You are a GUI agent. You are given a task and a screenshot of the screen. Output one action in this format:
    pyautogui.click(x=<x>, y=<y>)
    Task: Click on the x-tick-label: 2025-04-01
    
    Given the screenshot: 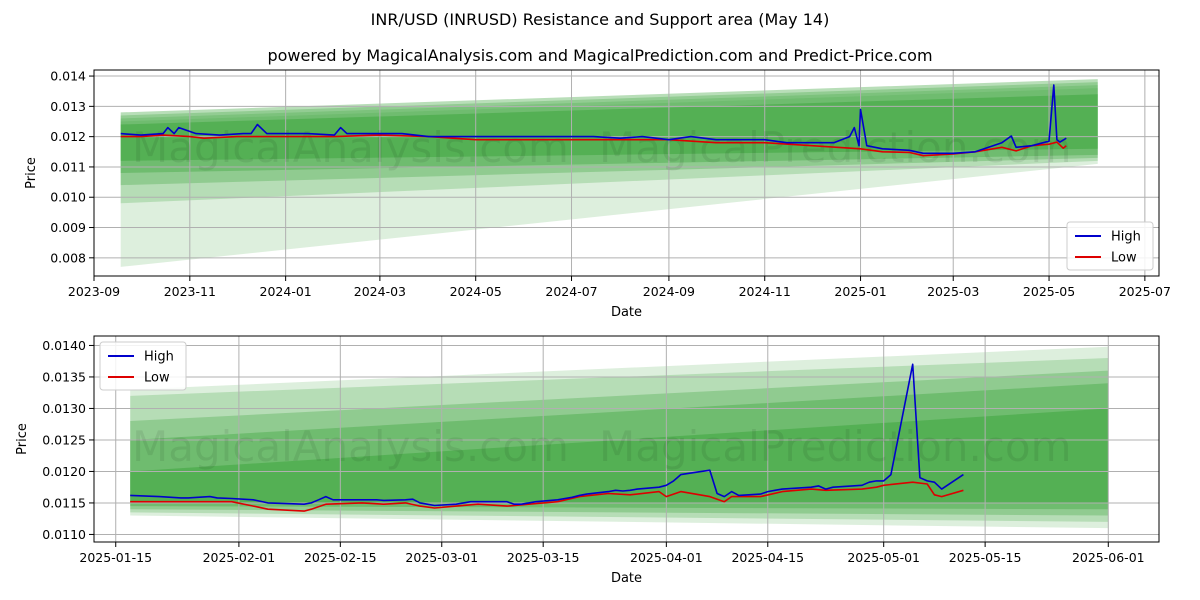 What is the action you would take?
    pyautogui.click(x=666, y=557)
    